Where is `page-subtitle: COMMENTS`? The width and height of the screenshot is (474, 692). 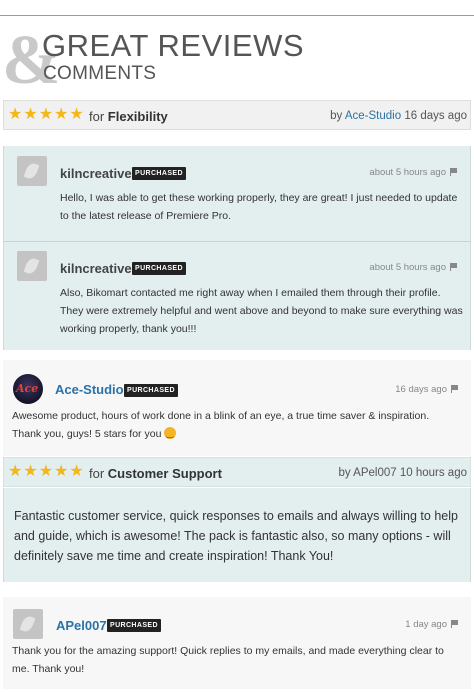
page-subtitle: COMMENTS is located at coordinates (100, 73).